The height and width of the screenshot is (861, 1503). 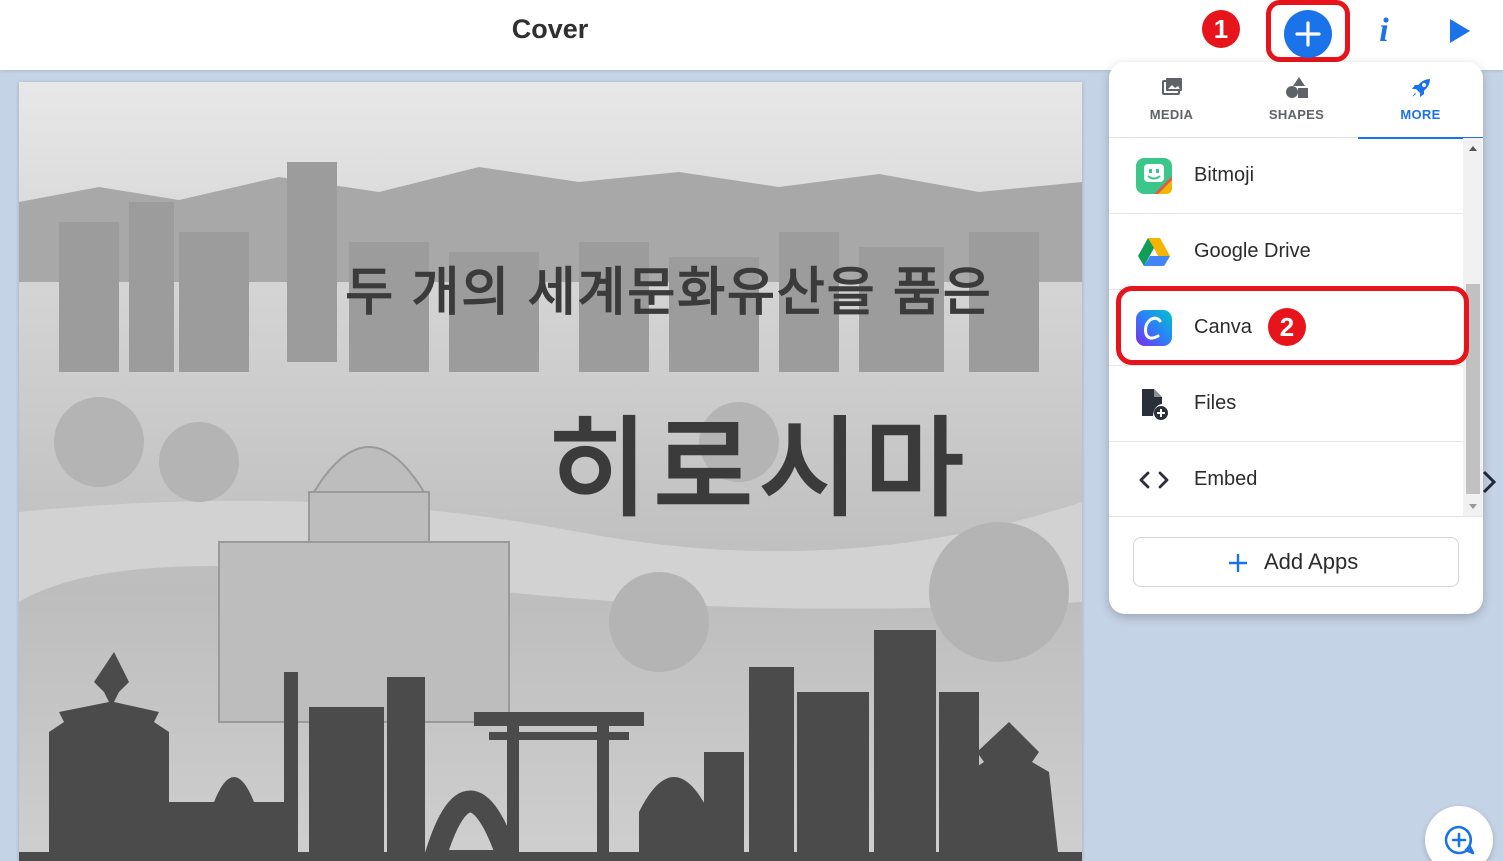 I want to click on tab-more: MORE, so click(x=1420, y=100).